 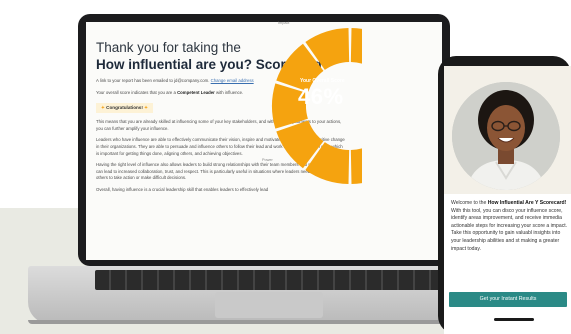 I want to click on get-results-button: Get your Instant Results, so click(x=508, y=299).